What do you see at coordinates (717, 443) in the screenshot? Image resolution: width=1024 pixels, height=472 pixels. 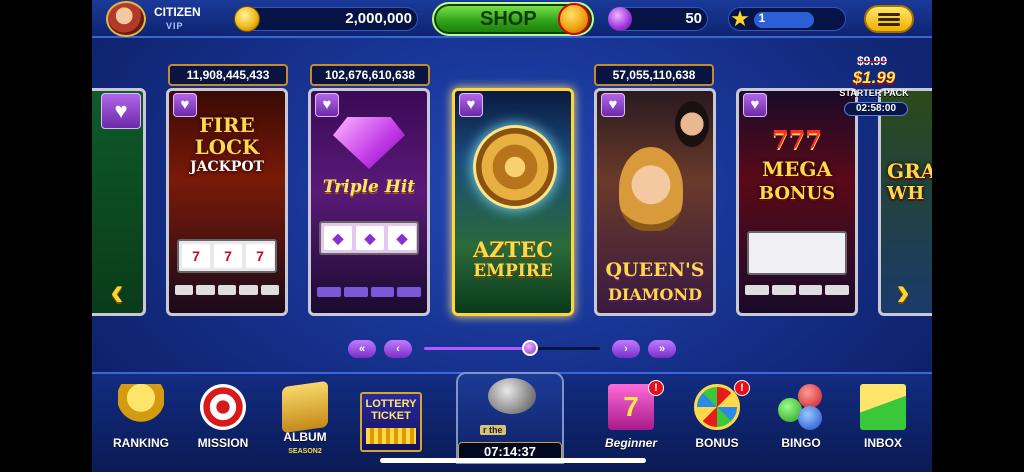 I see `dock-label: BONUS` at bounding box center [717, 443].